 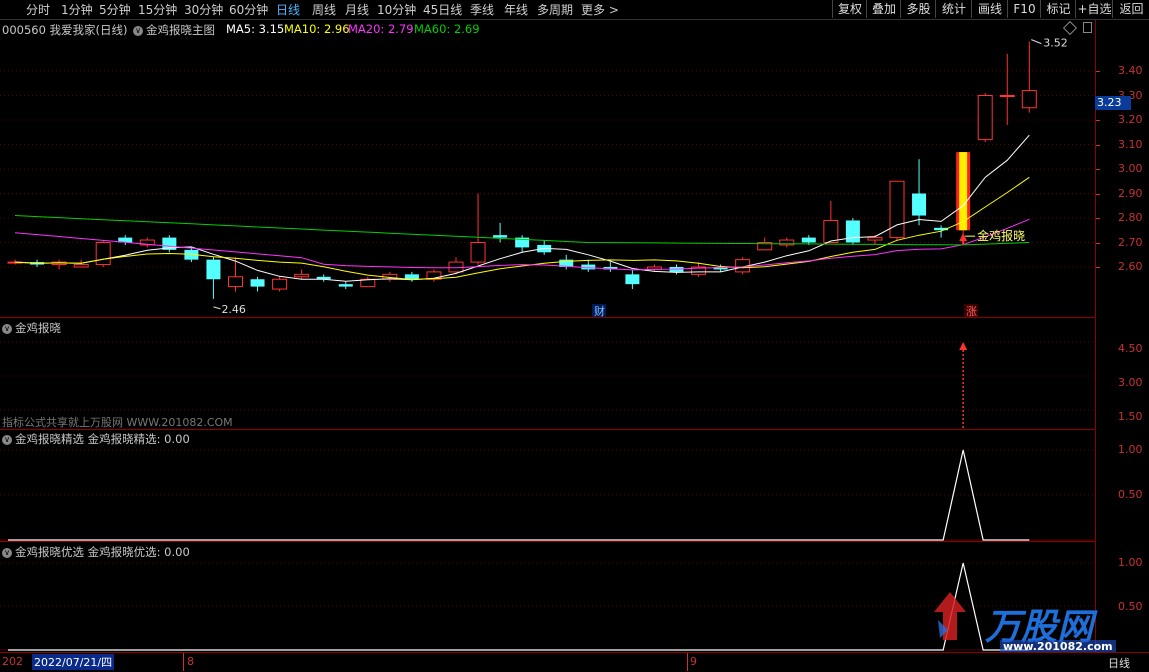 I want to click on signal-label: 金鸡报晓, so click(x=1001, y=235).